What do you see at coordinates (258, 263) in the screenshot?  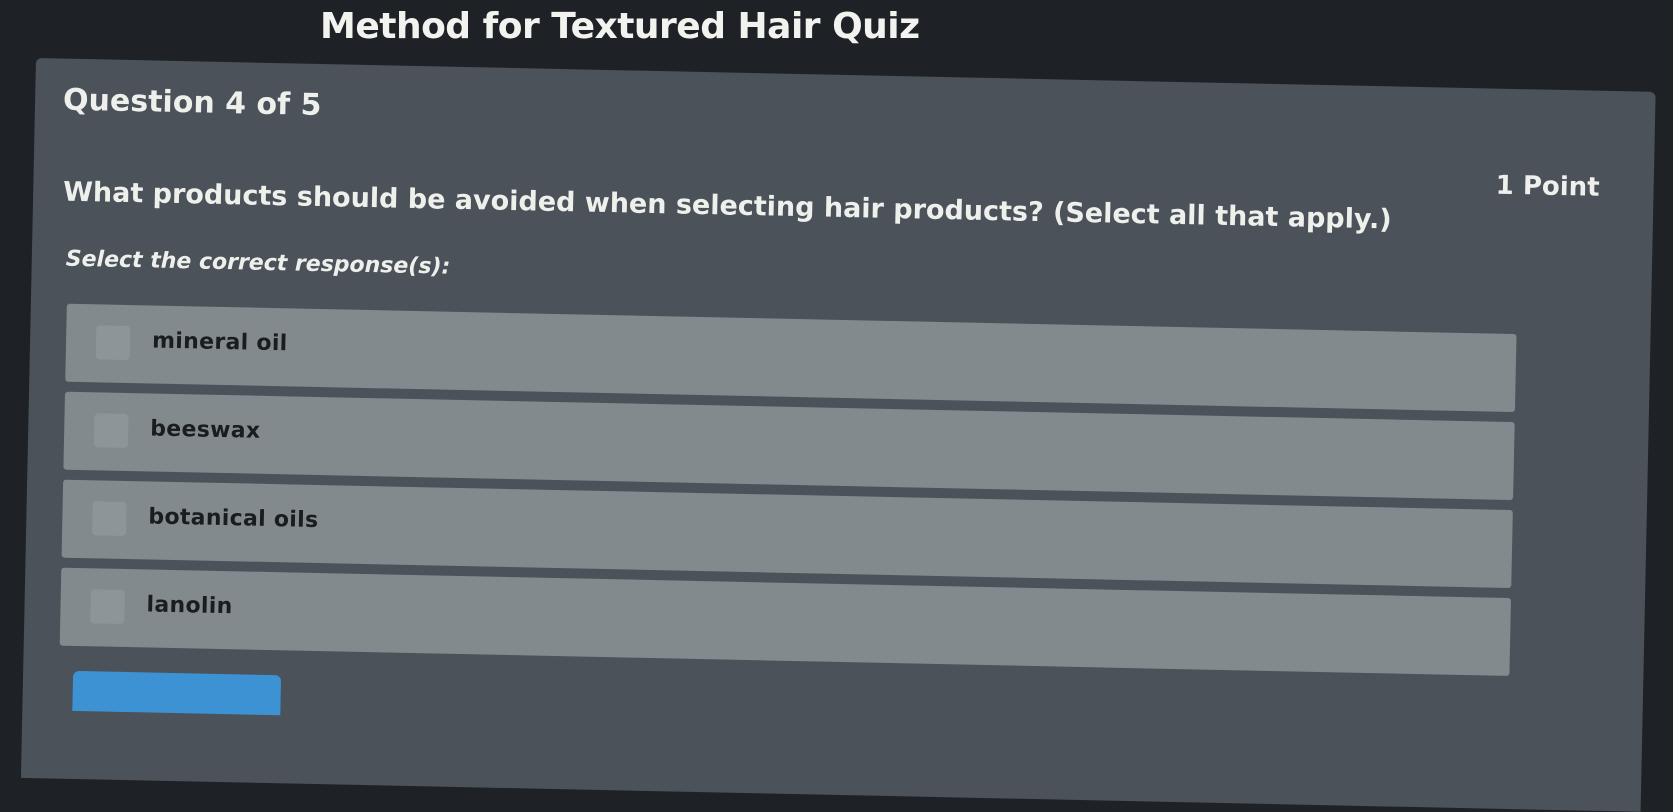 I see `instruction-text: Select the correct response(s):` at bounding box center [258, 263].